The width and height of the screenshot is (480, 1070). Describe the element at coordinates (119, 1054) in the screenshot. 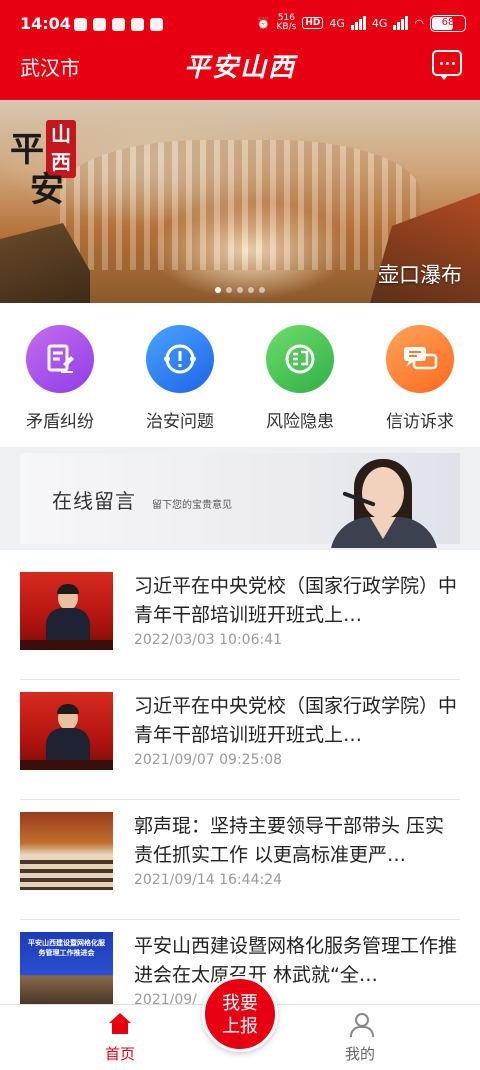

I see `nav-home-label: 首页` at that location.